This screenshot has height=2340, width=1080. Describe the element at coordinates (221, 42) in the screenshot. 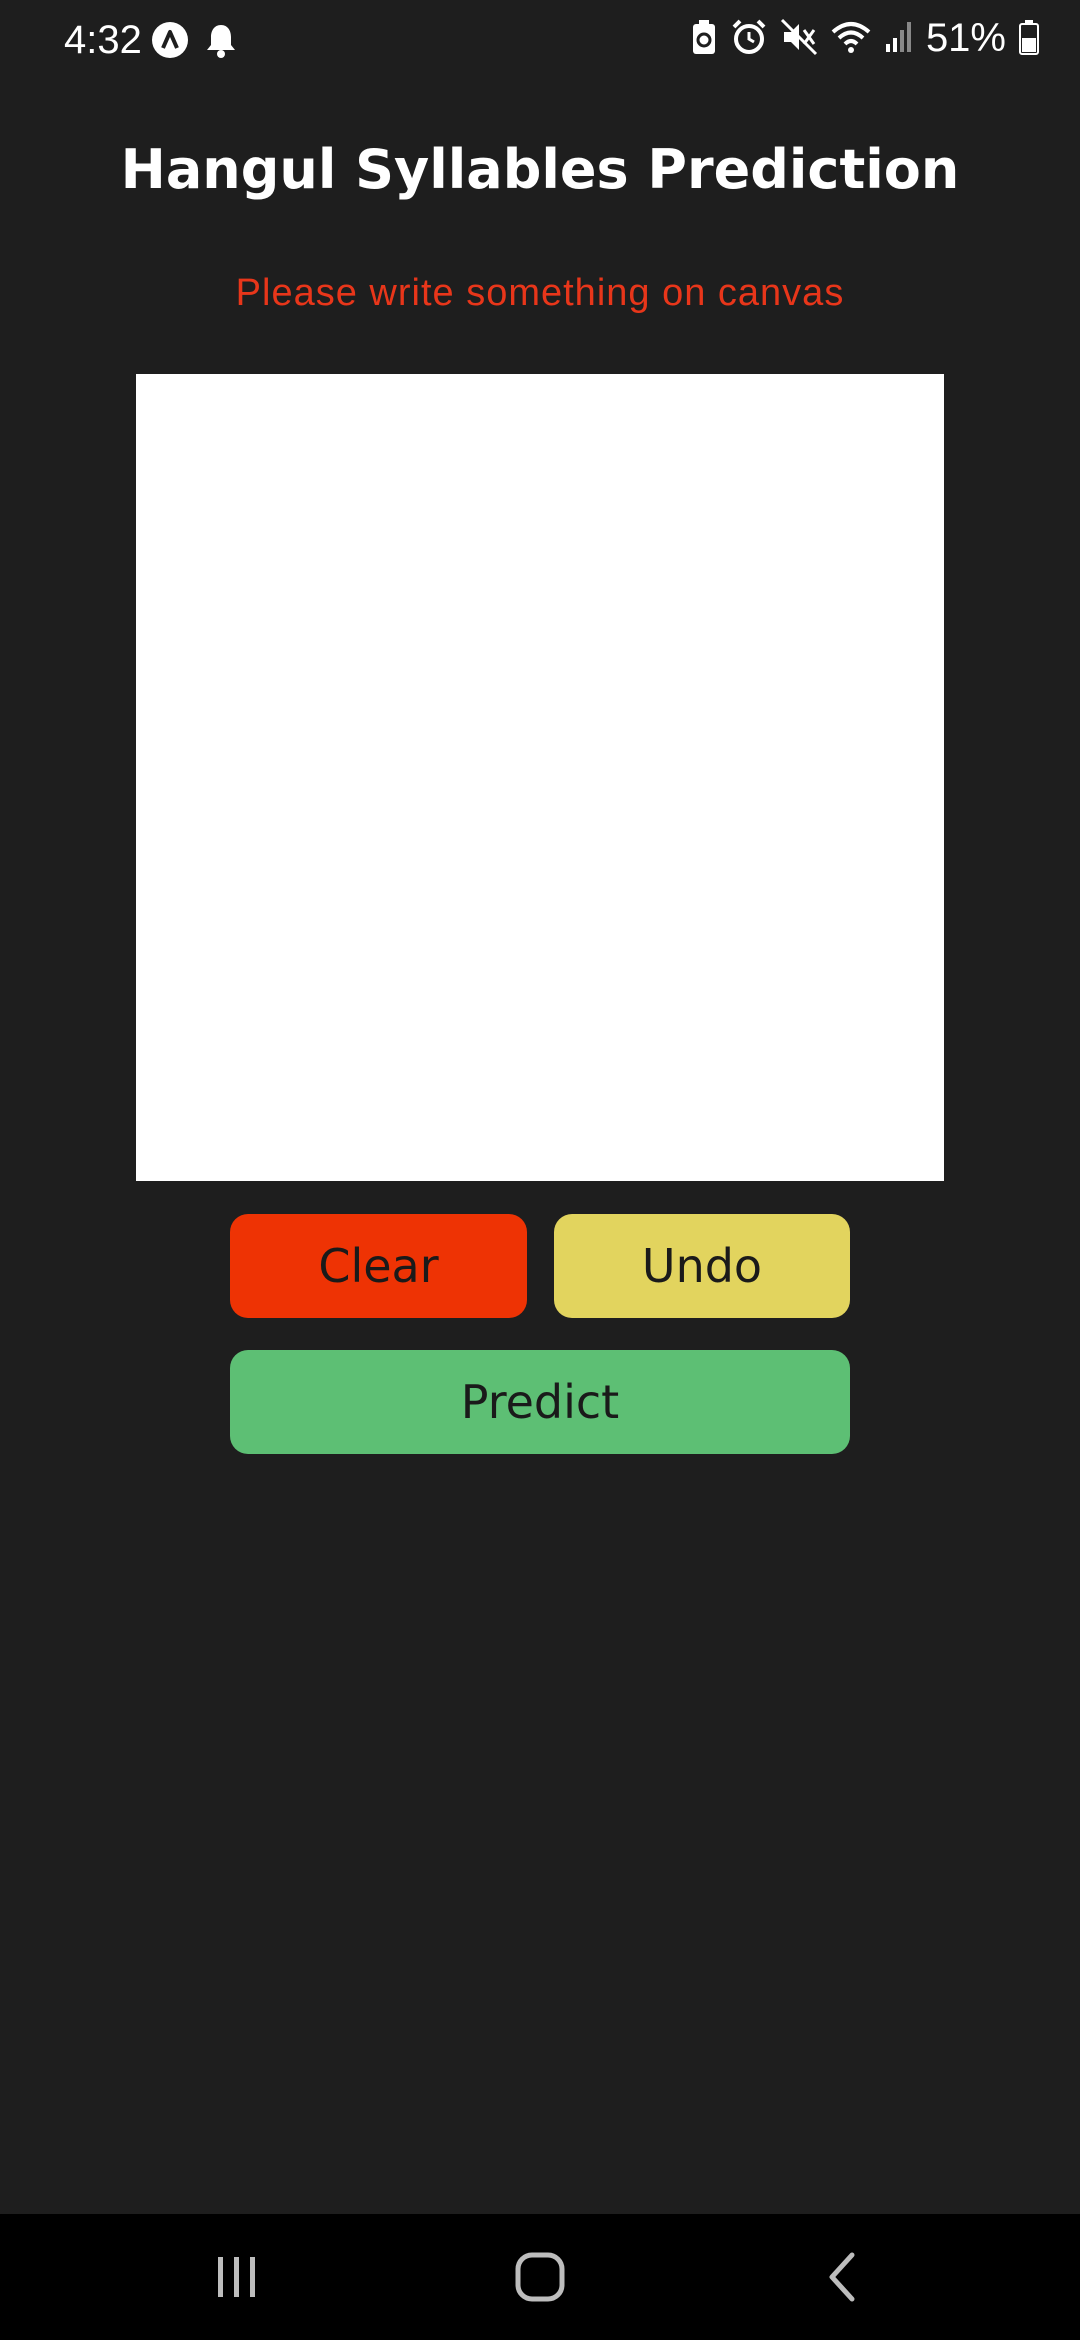

I see `notification-bell-icon` at that location.